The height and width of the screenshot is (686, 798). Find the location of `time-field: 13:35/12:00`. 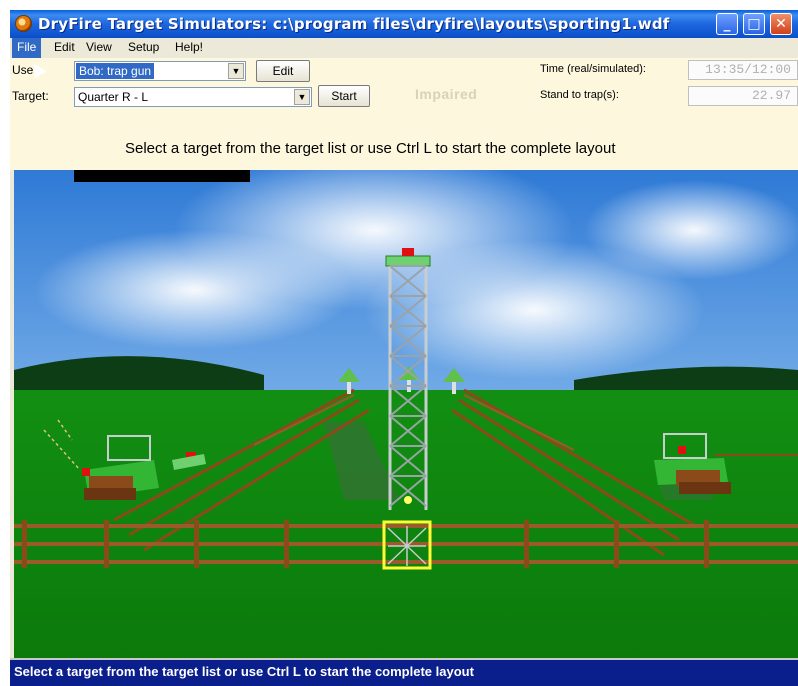

time-field: 13:35/12:00 is located at coordinates (743, 70).